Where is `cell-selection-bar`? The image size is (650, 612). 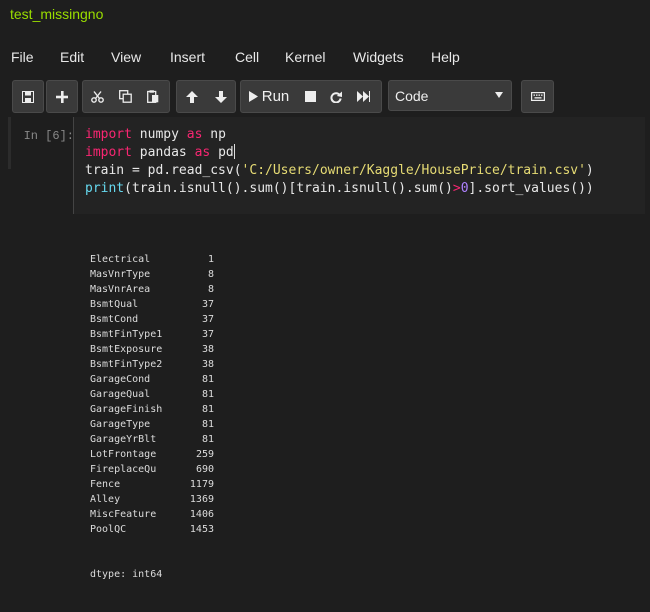
cell-selection-bar is located at coordinates (9, 143).